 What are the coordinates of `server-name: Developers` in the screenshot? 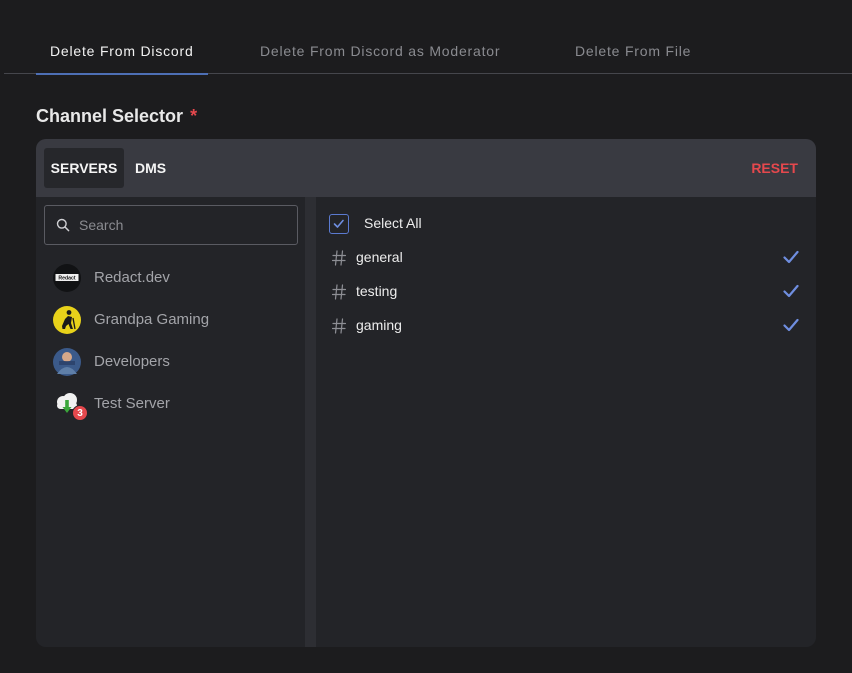 It's located at (132, 361).